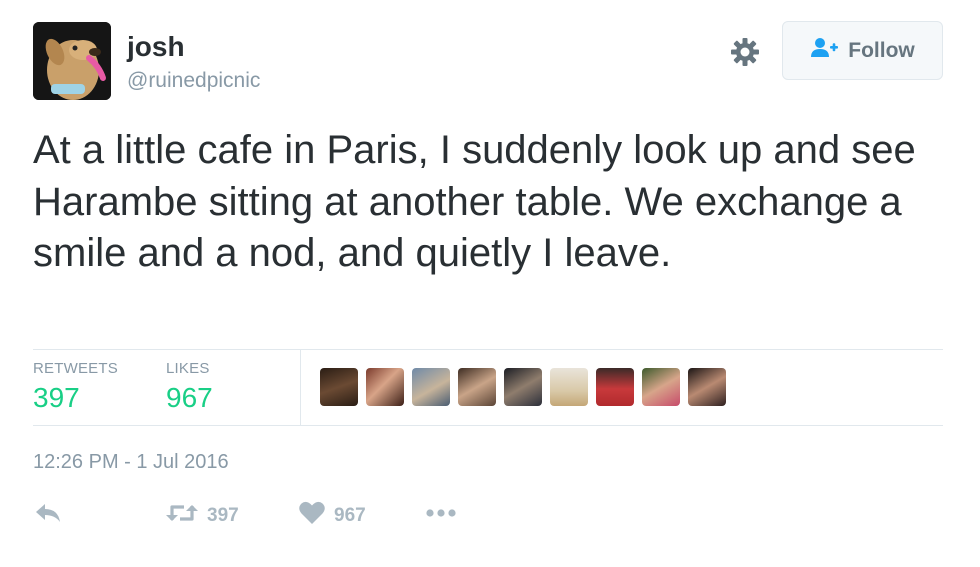 The width and height of the screenshot is (980, 567). What do you see at coordinates (881, 50) in the screenshot?
I see `follow-button-label: Follow` at bounding box center [881, 50].